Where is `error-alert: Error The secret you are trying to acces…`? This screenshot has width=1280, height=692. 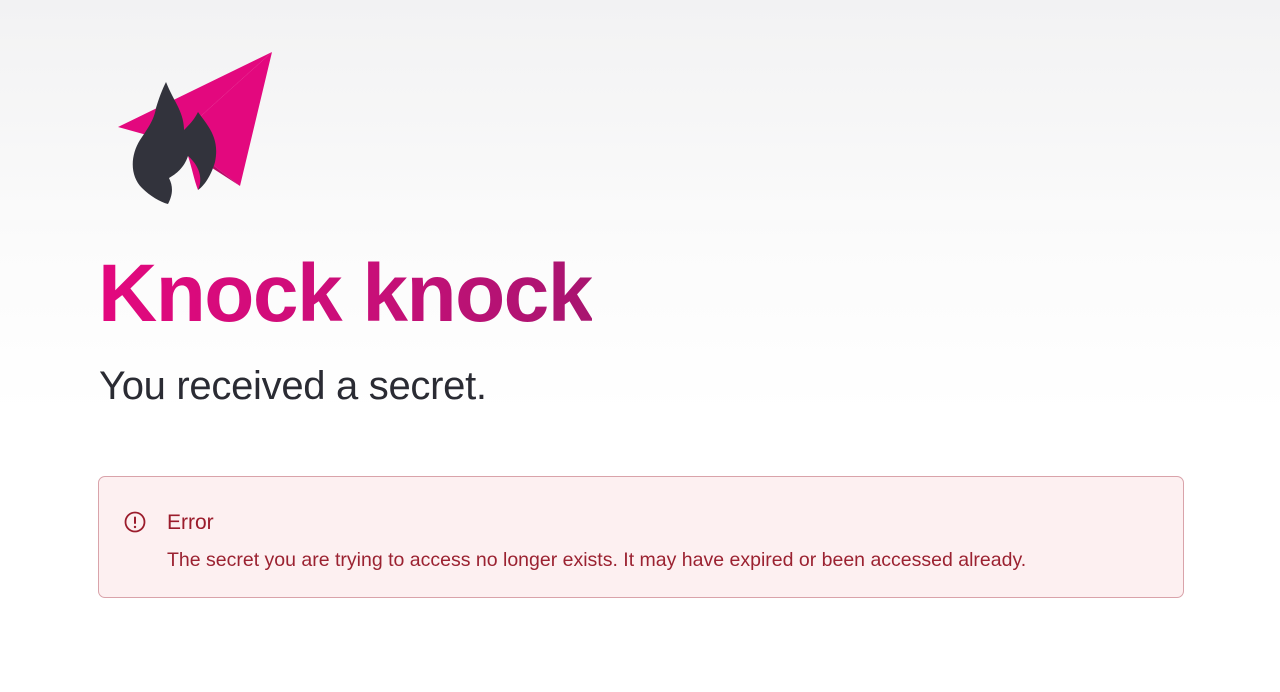
error-alert: Error The secret you are trying to acces… is located at coordinates (641, 537).